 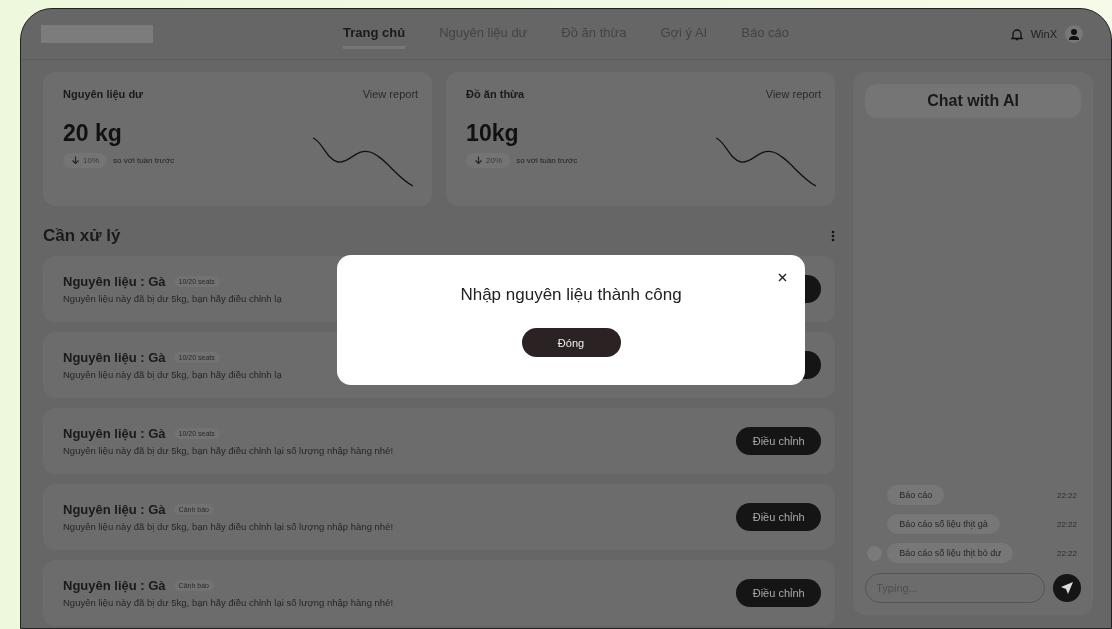 What do you see at coordinates (973, 101) in the screenshot?
I see `chat-title: Chat with AI` at bounding box center [973, 101].